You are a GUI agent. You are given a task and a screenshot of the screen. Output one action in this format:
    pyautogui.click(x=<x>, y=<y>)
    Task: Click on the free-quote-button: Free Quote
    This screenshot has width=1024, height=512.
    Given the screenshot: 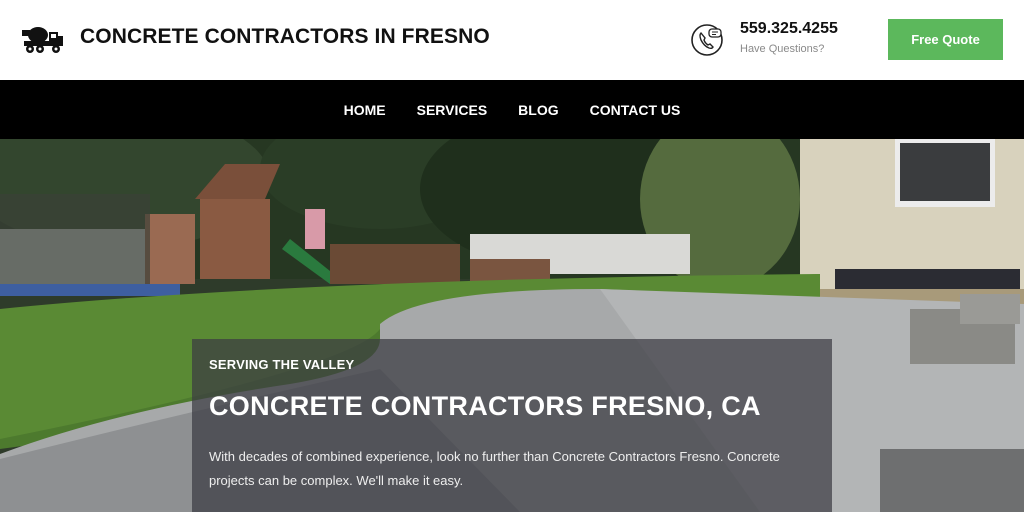 What is the action you would take?
    pyautogui.click(x=945, y=39)
    